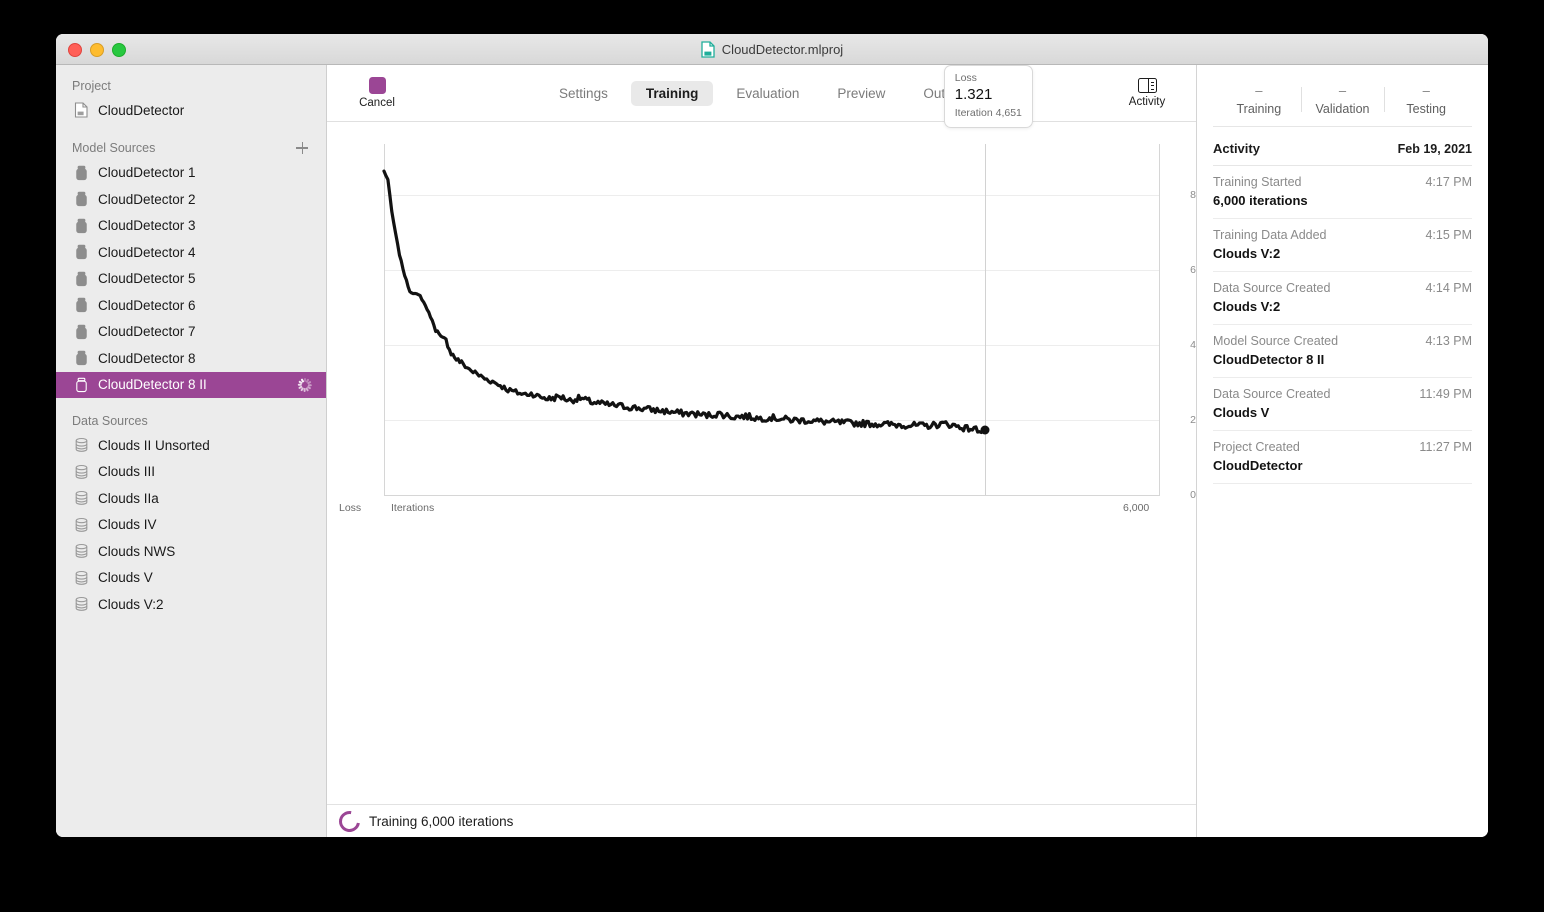  Describe the element at coordinates (985, 319) in the screenshot. I see `chart-cursor-line` at that location.